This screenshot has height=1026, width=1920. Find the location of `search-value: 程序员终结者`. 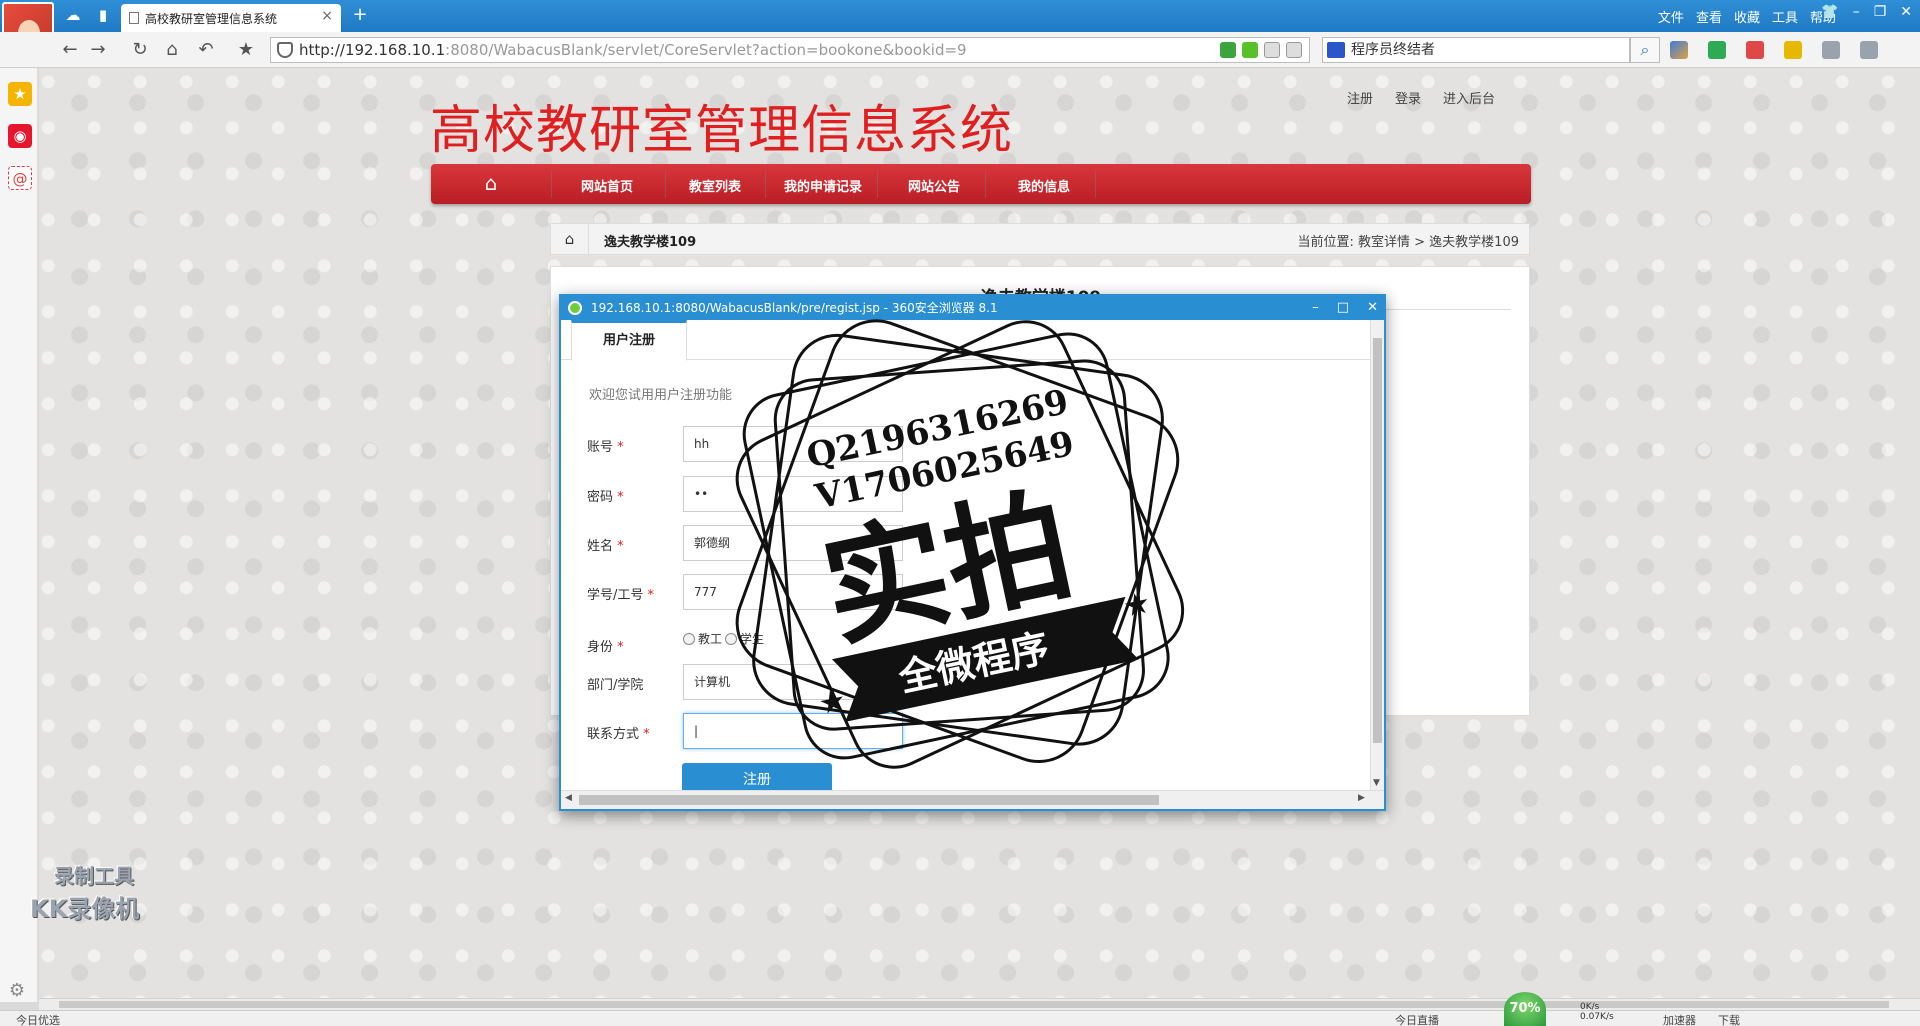

search-value: 程序员终结者 is located at coordinates (1393, 50).